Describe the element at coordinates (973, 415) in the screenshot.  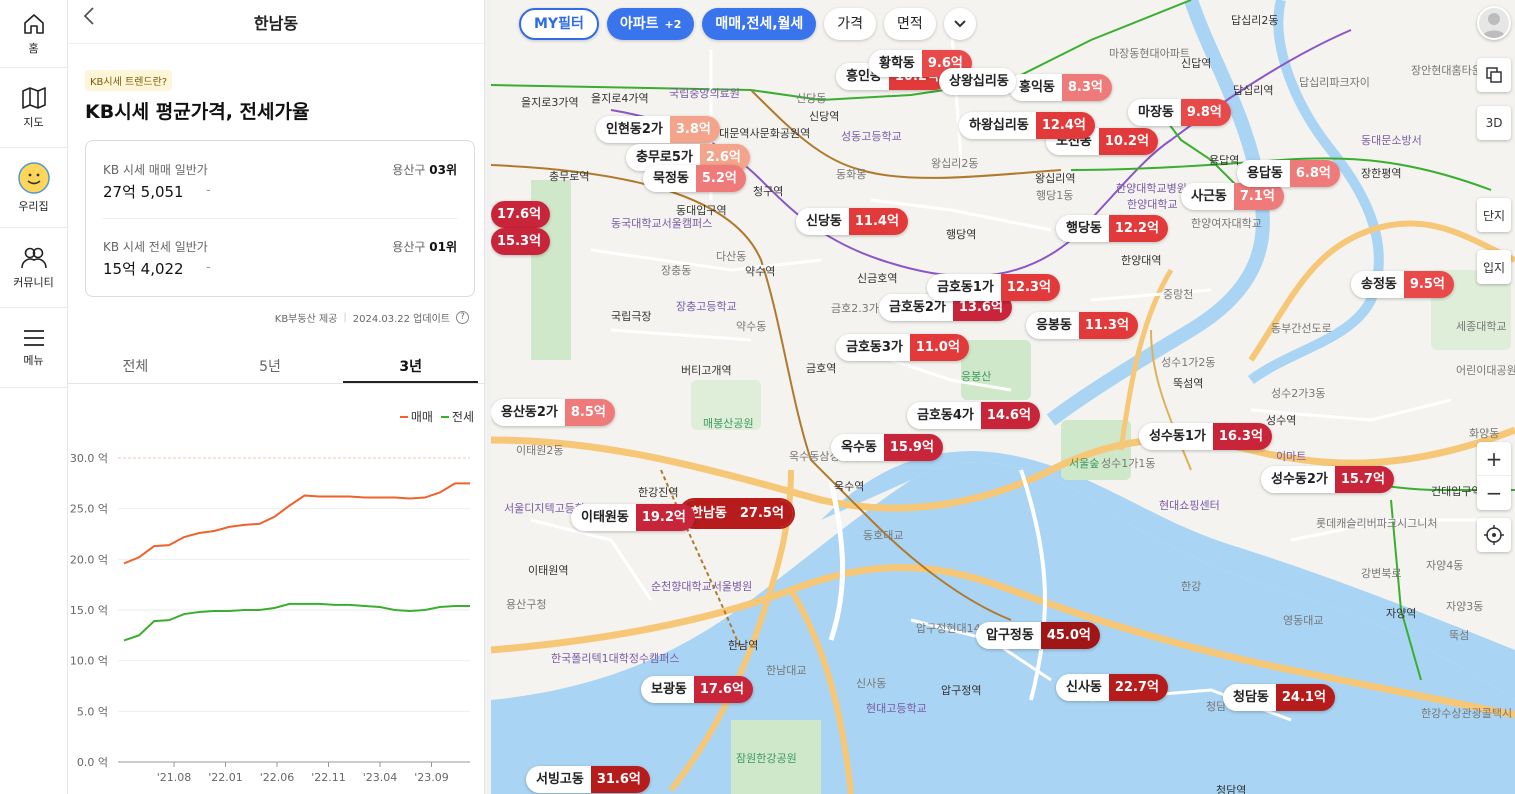
I see `price-pin: 금호동4가 14.6억` at that location.